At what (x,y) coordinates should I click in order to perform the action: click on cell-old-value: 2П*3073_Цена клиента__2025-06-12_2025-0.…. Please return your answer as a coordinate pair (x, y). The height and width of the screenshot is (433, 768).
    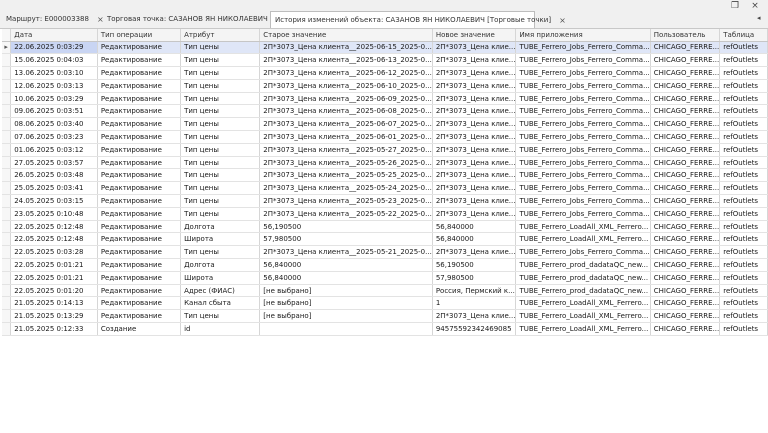
    Looking at the image, I should click on (346, 73).